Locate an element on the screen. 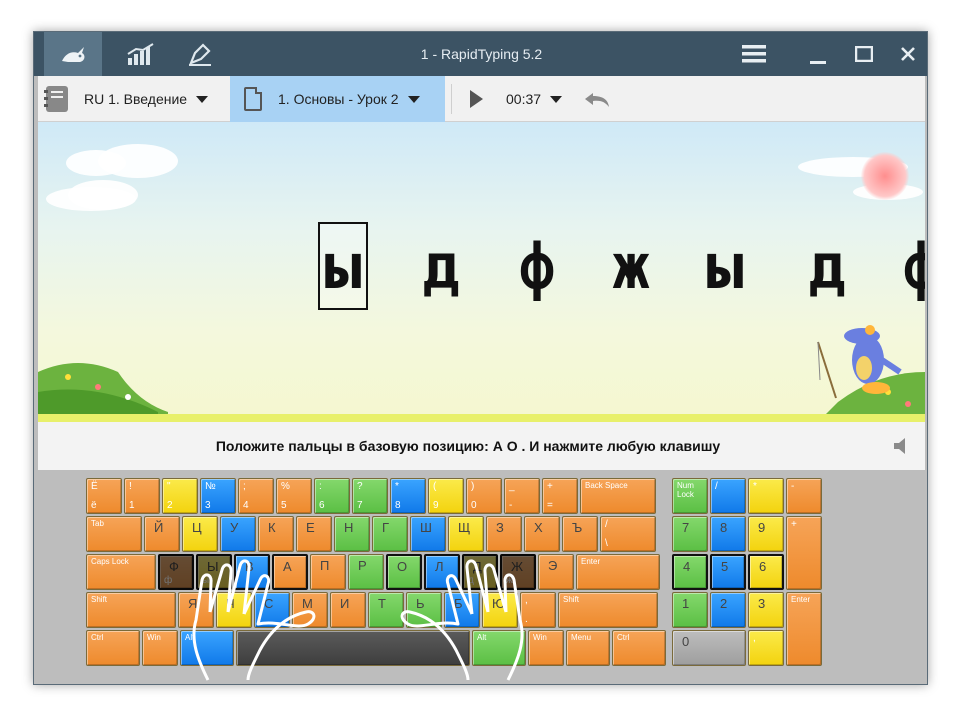 The image size is (960, 716). exercise-letter: ы is located at coordinates (725, 266).